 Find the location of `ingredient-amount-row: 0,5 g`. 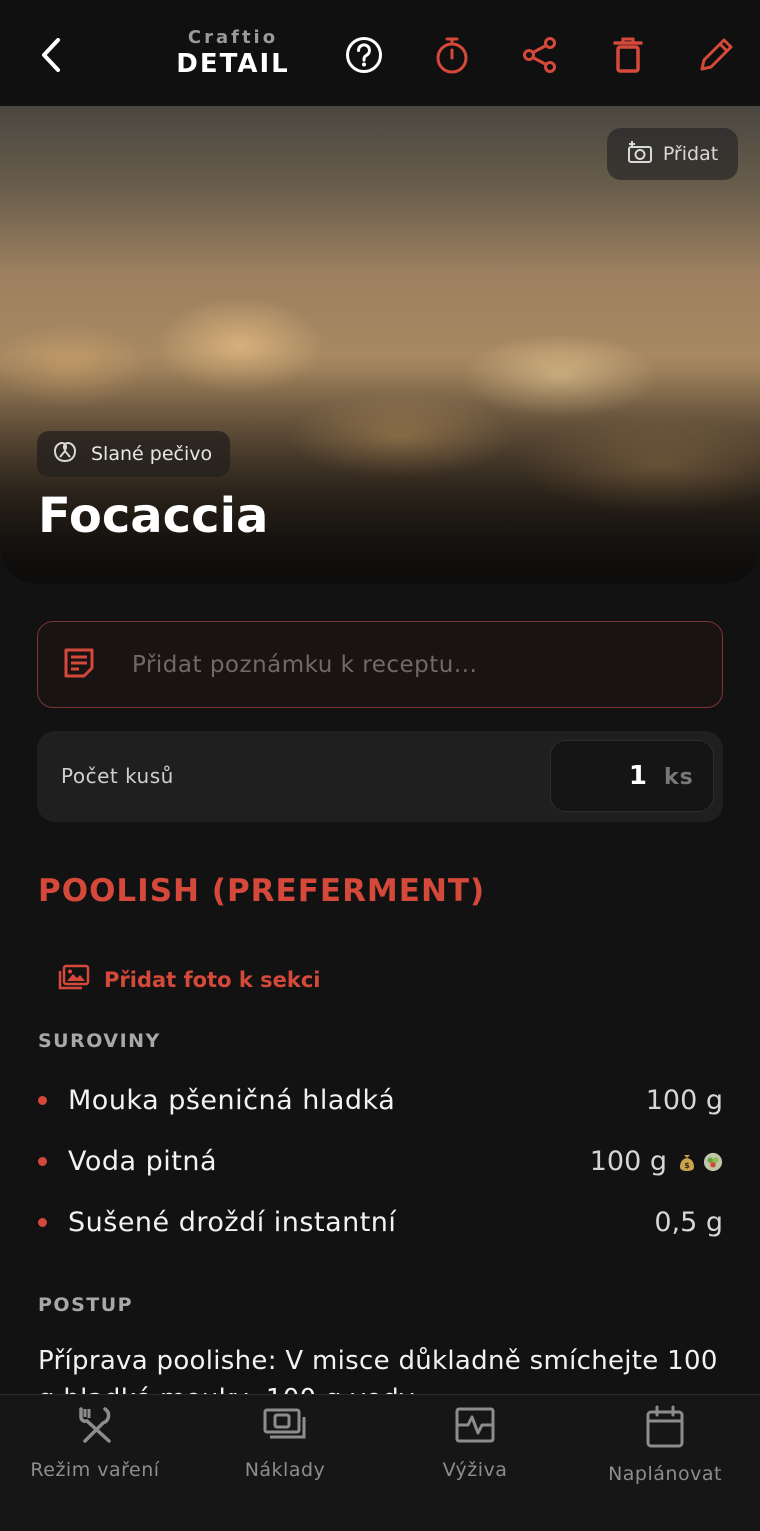

ingredient-amount-row: 0,5 g is located at coordinates (688, 1222).